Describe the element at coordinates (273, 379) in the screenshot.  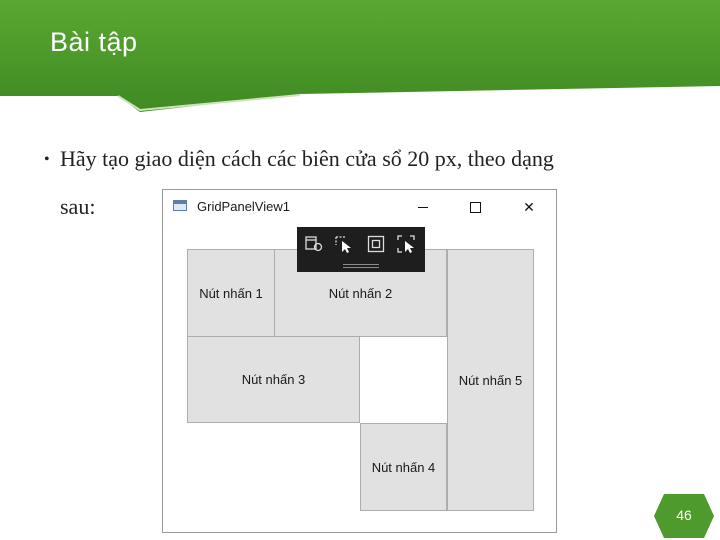
I see `button-3: Nút nhấn 3` at that location.